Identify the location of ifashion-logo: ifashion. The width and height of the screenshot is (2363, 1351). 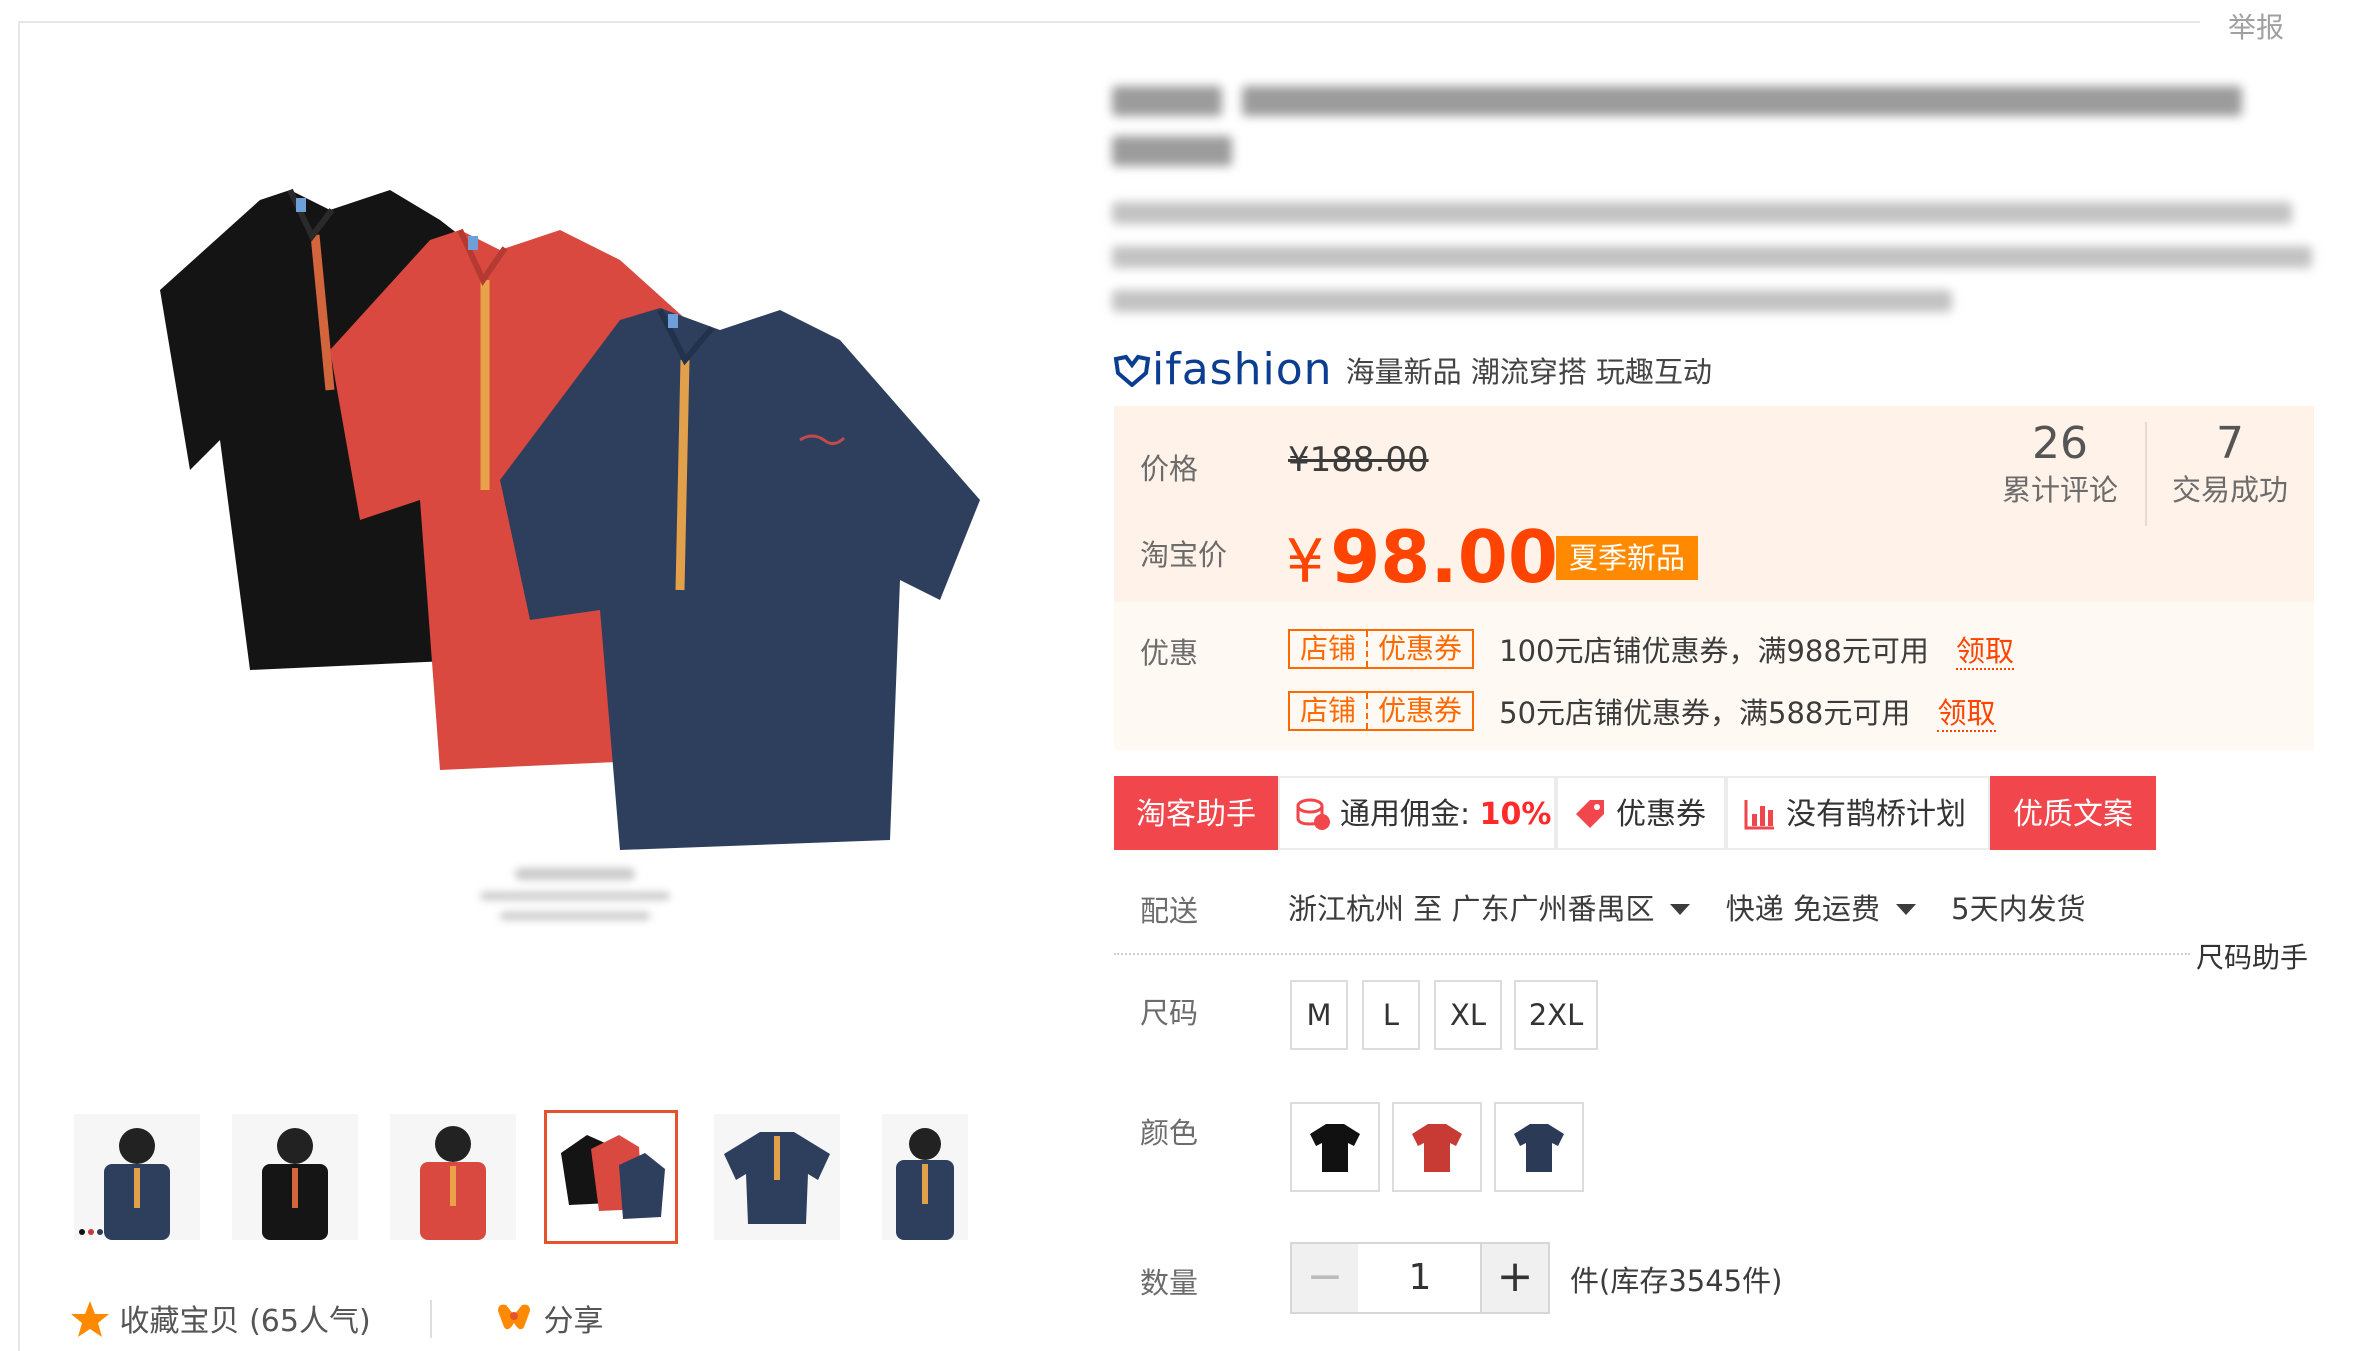
(1242, 369).